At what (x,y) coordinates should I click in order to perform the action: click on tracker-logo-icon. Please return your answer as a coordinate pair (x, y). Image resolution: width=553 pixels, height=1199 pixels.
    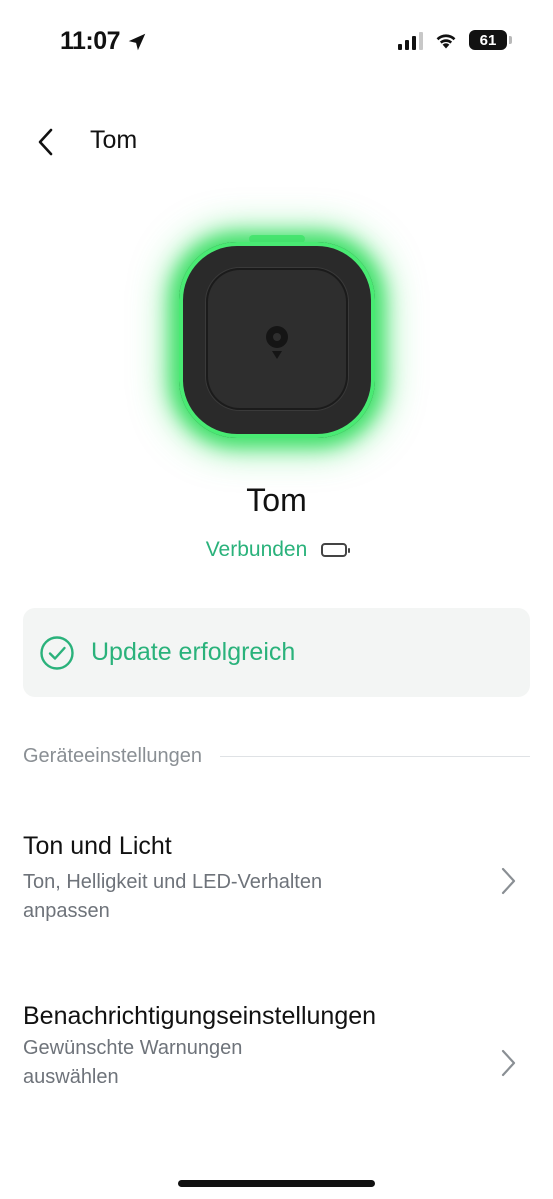
    Looking at the image, I should click on (277, 342).